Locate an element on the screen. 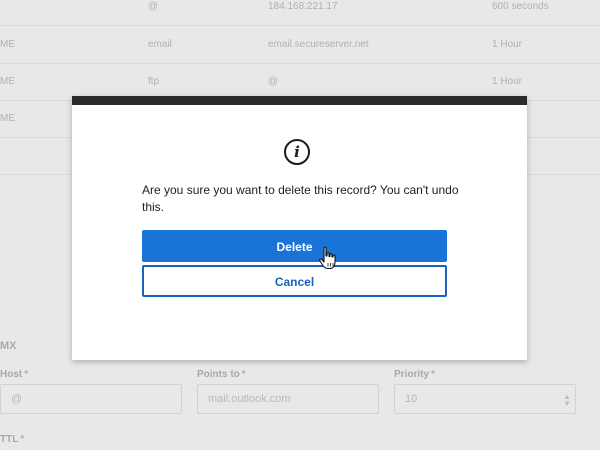 The width and height of the screenshot is (600, 450). hand-pointer-icon is located at coordinates (327, 258).